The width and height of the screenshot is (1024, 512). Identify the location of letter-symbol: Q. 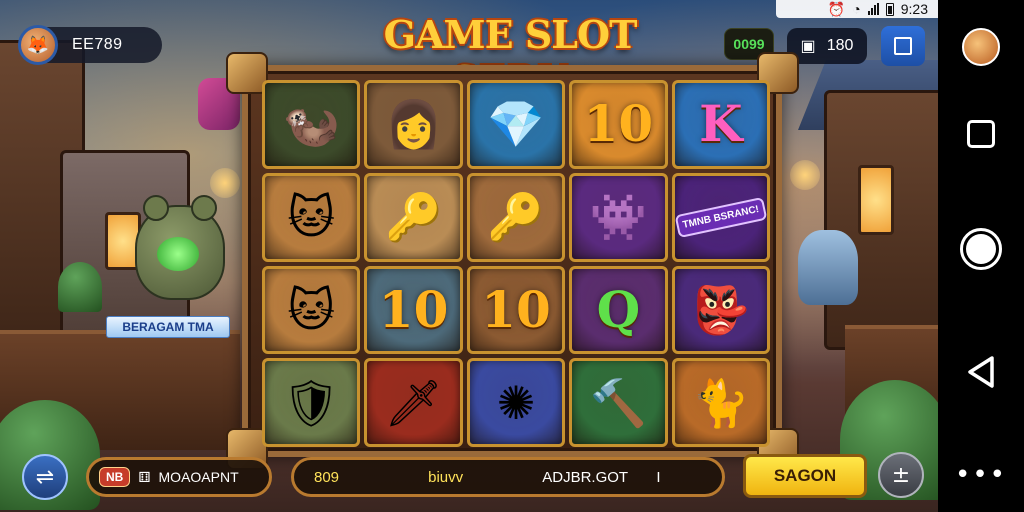
(618, 309).